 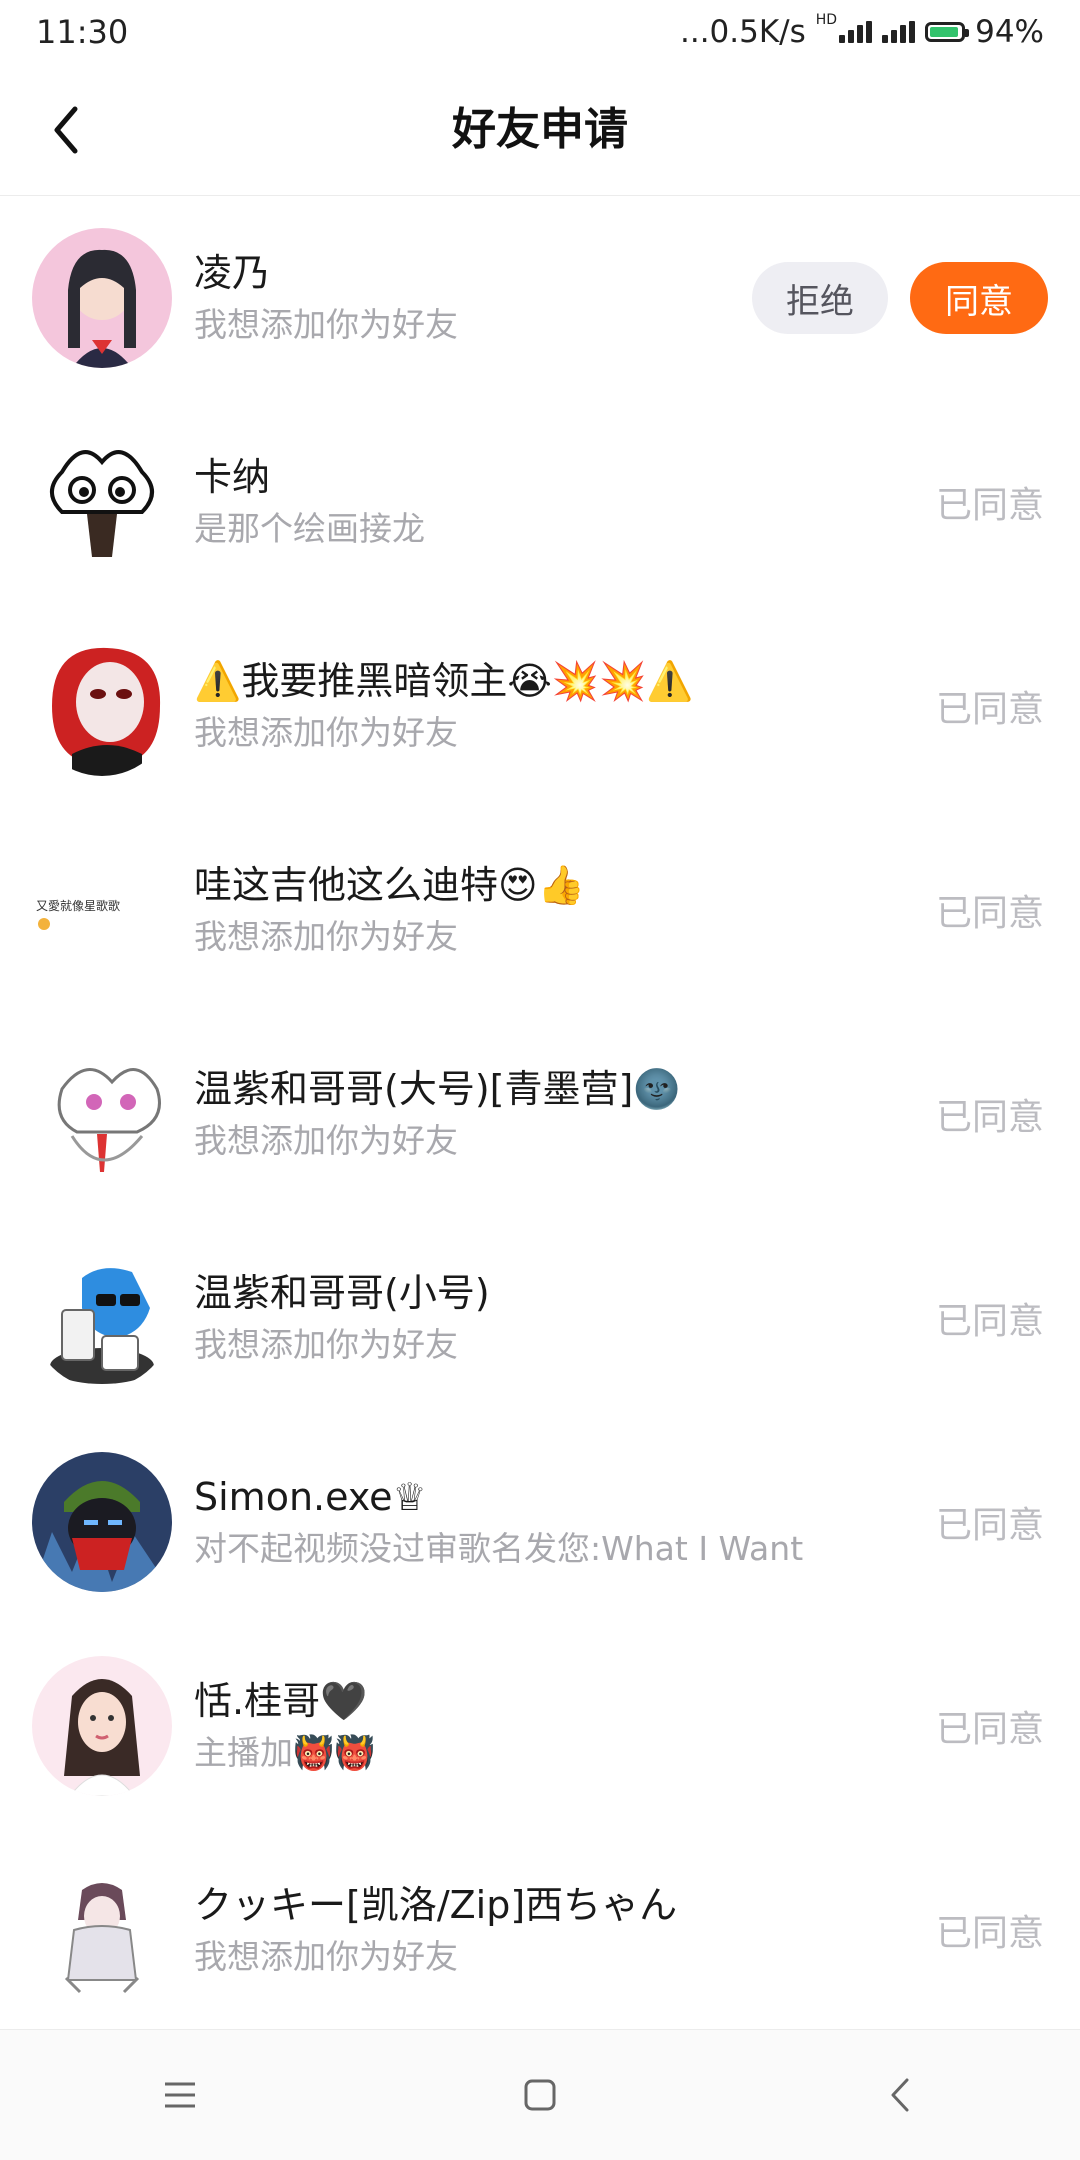 I want to click on list-item: 温紫和哥哥(大号)[青墨营]🌚 我想添加你为好友 已同意, so click(x=540, y=1114).